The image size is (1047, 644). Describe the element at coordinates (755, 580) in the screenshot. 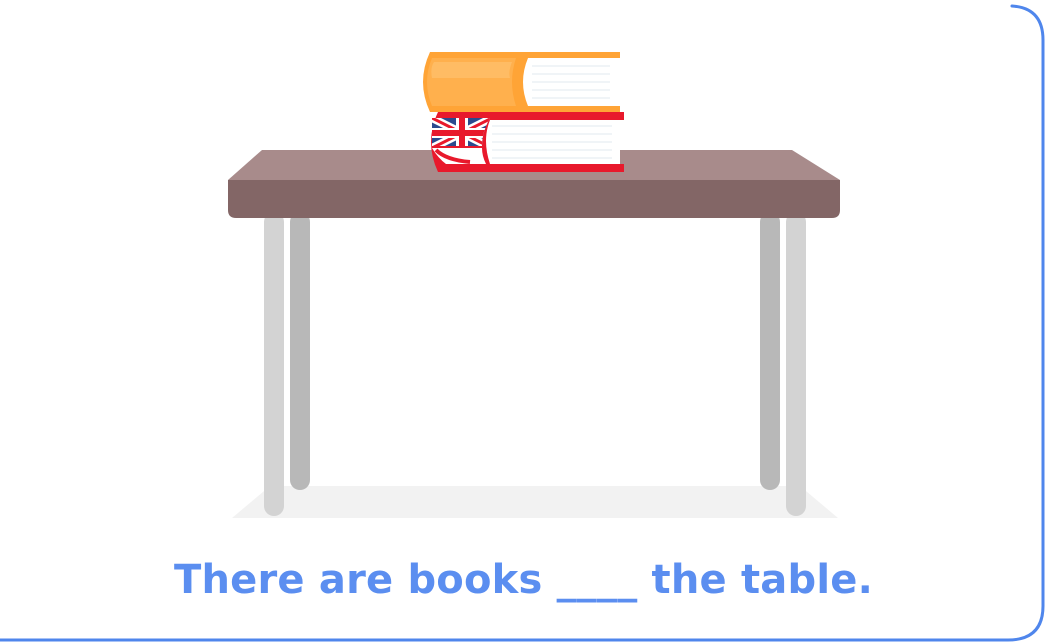

I see `sentence-end: the table.` at that location.